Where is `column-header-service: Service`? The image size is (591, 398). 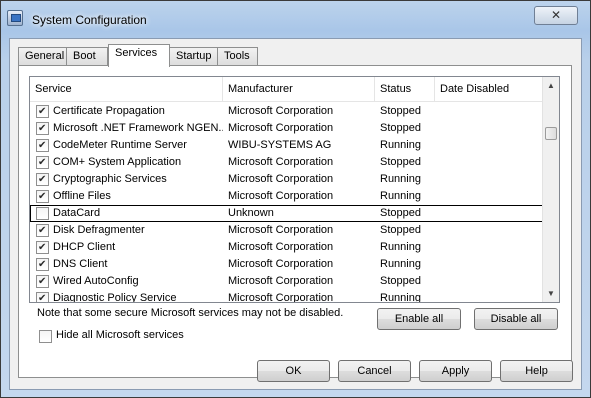
column-header-service: Service is located at coordinates (126, 89).